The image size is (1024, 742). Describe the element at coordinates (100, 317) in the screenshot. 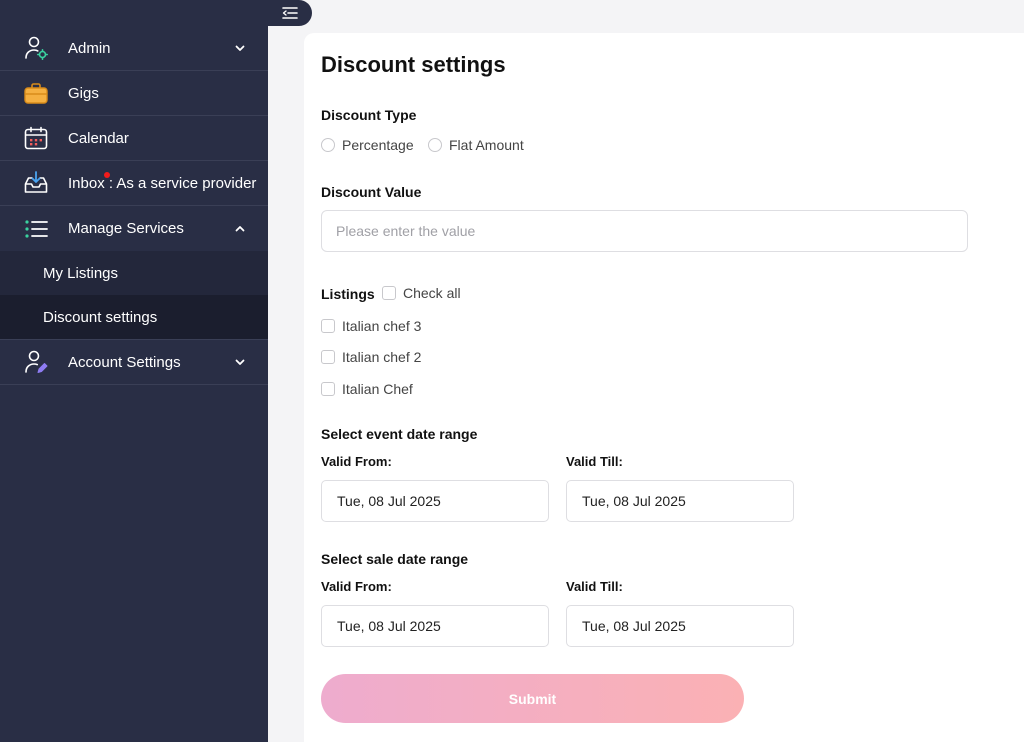

I see `sidebar-subitem-label: Discount settings` at that location.